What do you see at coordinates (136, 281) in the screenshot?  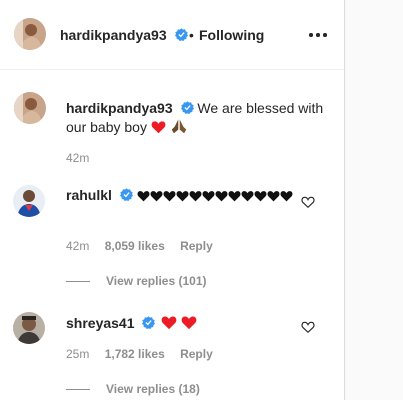 I see `view-replies-button: View replies (101)` at bounding box center [136, 281].